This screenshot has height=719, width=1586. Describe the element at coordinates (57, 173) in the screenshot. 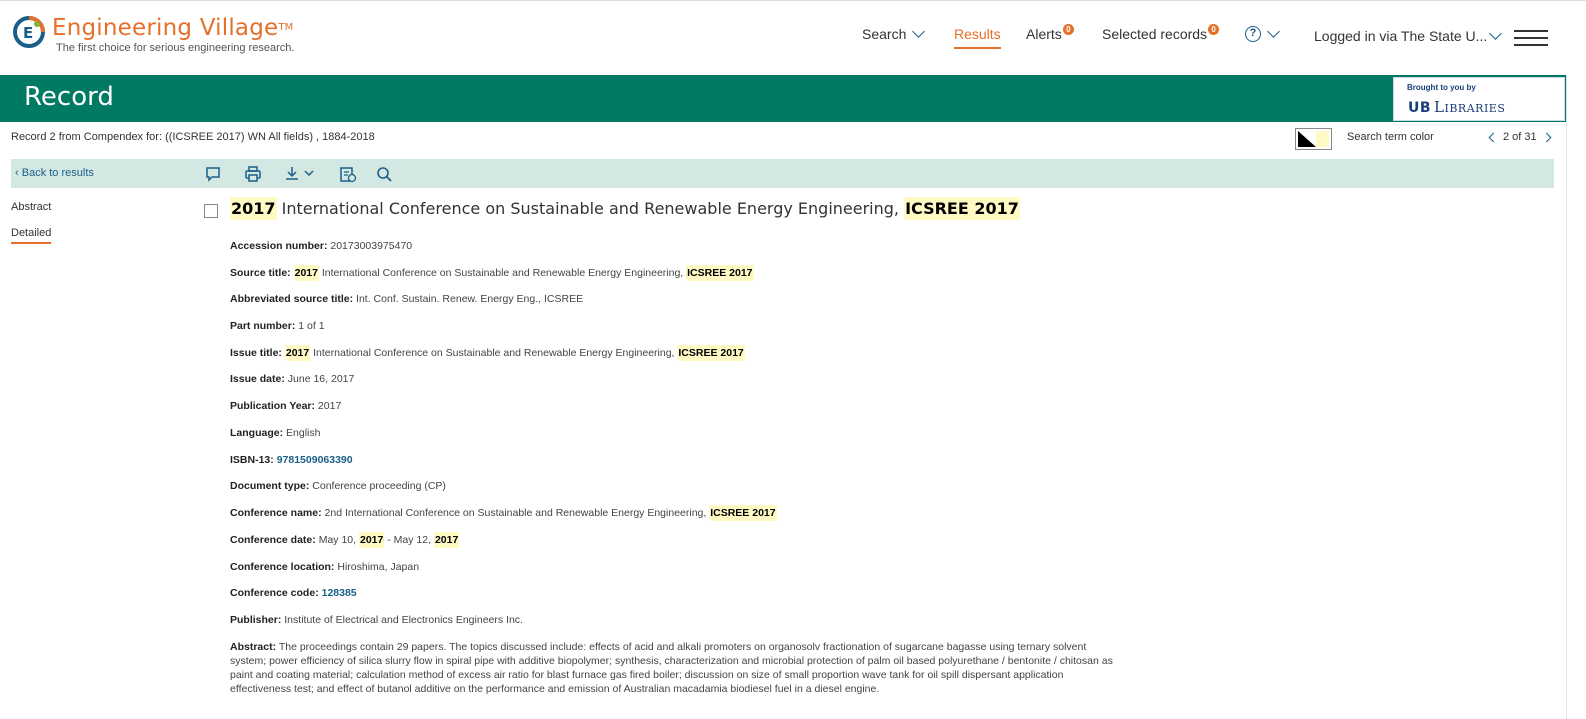

I see `back-to-results-label: Back to results` at that location.